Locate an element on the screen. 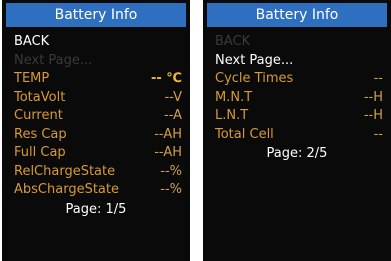  info-row-res-cap: Res Cap --AH is located at coordinates (96, 135).